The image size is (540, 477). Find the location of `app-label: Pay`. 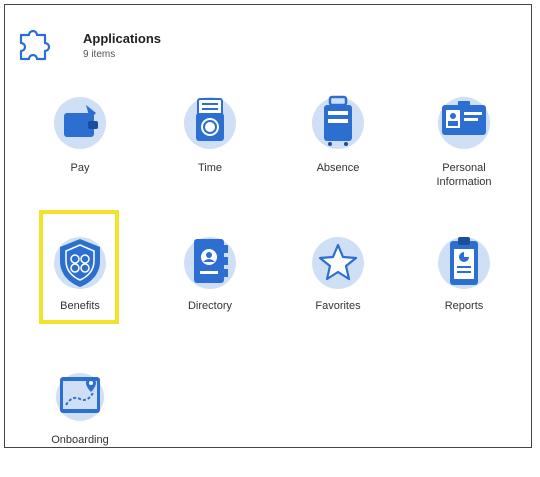

app-label: Pay is located at coordinates (80, 168).